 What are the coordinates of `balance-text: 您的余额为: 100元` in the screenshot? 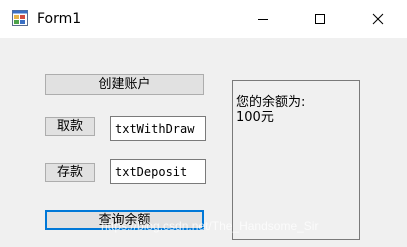 It's located at (270, 110).